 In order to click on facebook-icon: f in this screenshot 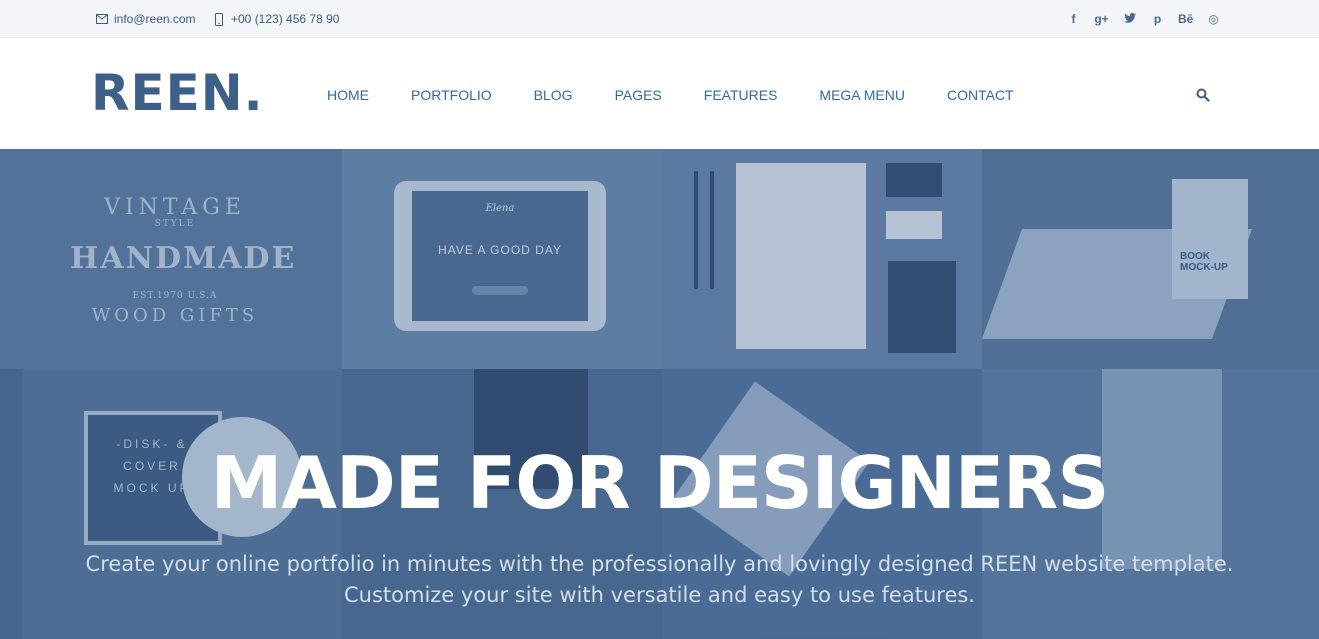, I will do `click(1073, 19)`.